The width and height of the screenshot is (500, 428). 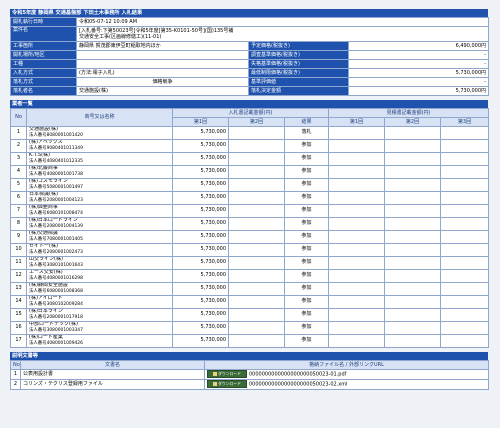 What do you see at coordinates (18, 172) in the screenshot?
I see `bidder-no: 4` at bounding box center [18, 172].